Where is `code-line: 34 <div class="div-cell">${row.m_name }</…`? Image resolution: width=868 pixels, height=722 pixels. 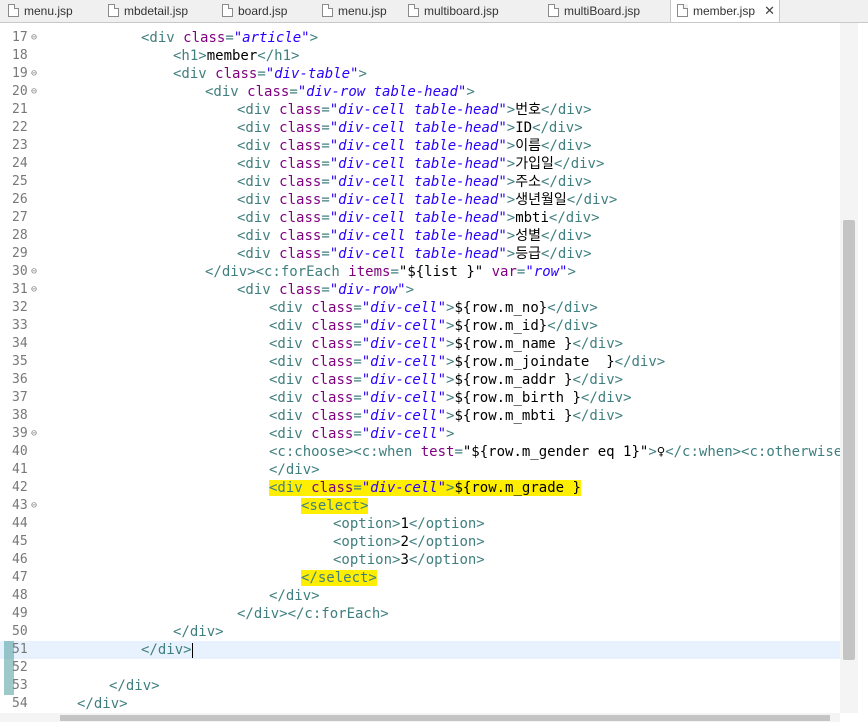
code-line: 34 <div class="div-cell">${row.m_name }</… is located at coordinates (420, 344).